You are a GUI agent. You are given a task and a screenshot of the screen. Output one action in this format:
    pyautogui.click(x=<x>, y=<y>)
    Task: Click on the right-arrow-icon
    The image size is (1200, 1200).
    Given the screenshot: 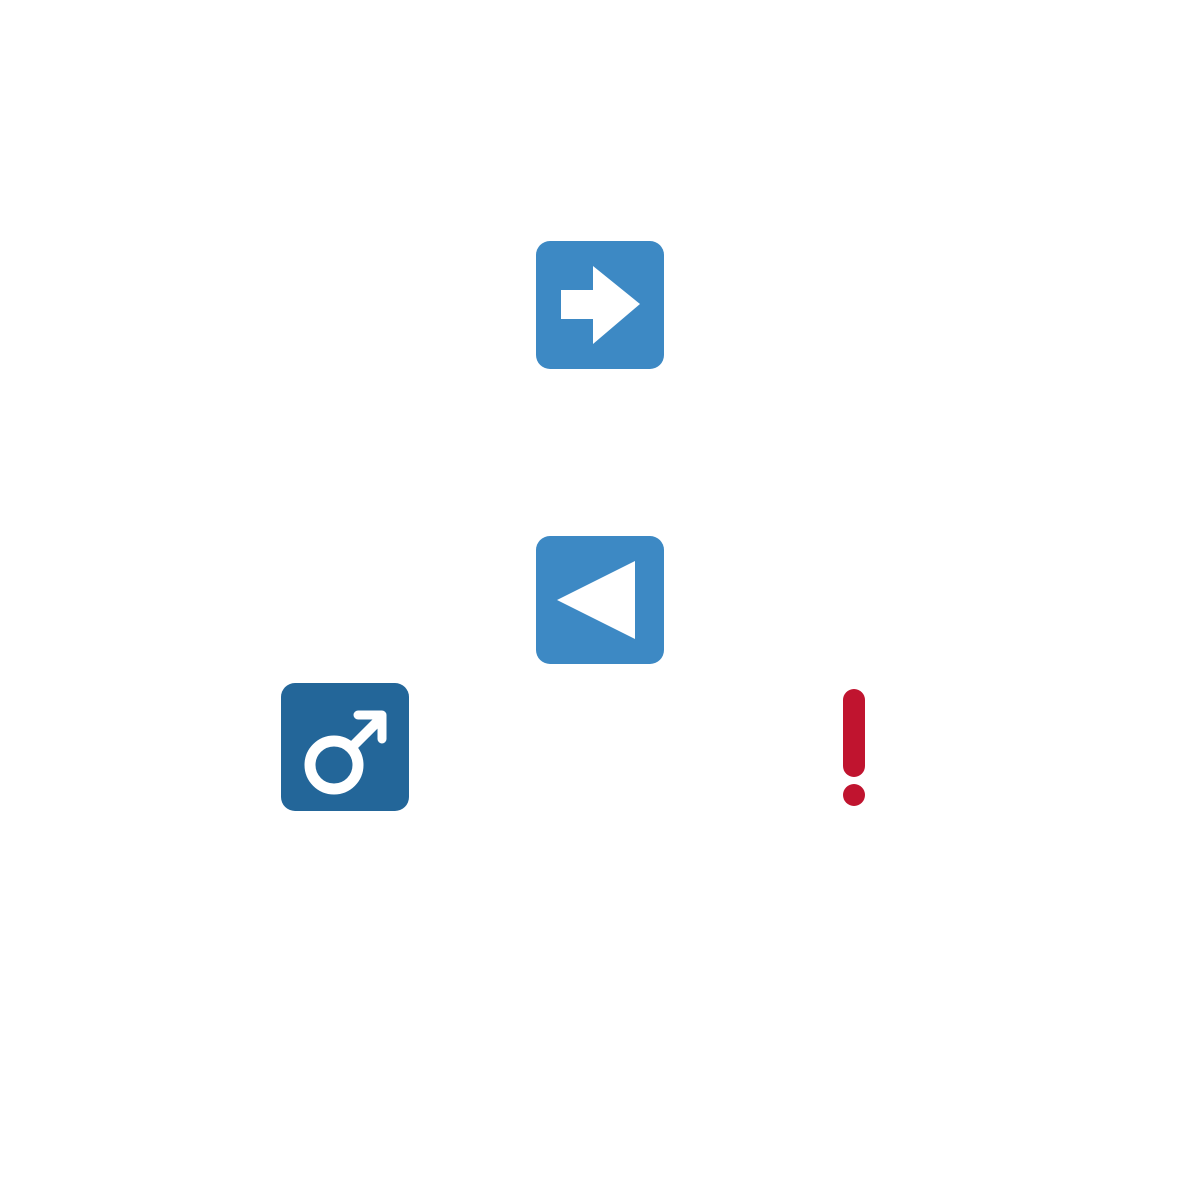 What is the action you would take?
    pyautogui.click(x=600, y=305)
    